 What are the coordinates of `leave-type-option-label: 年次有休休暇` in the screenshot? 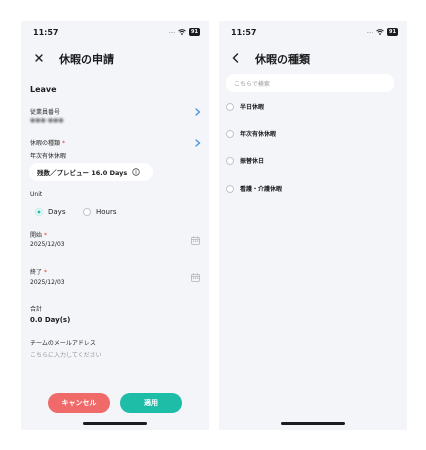 It's located at (258, 134).